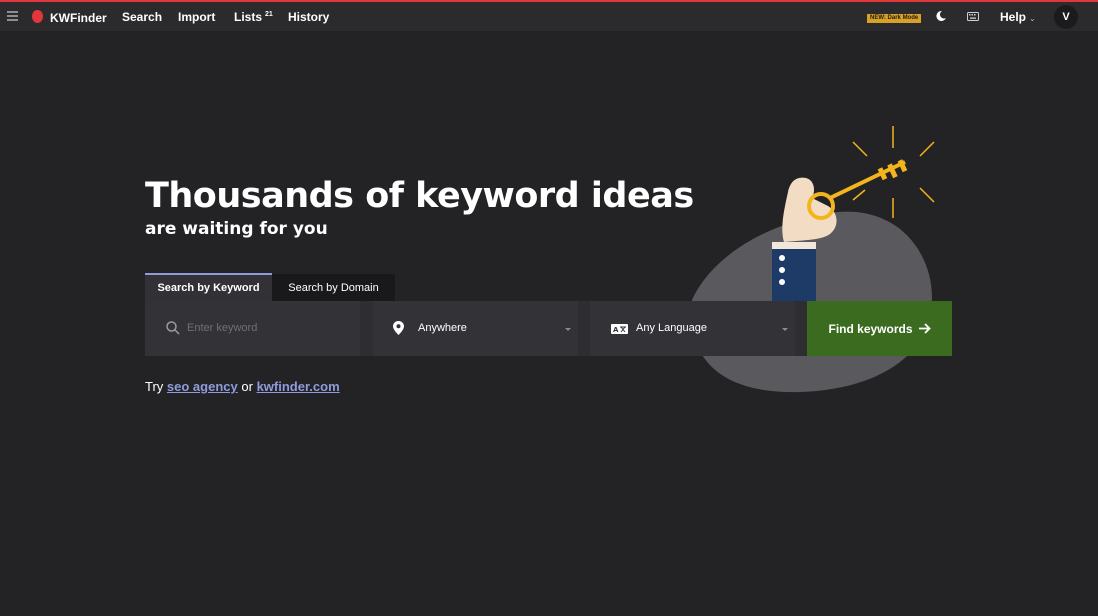 Image resolution: width=1098 pixels, height=616 pixels. I want to click on kwfinder-com-link: kwfinder.com, so click(298, 386).